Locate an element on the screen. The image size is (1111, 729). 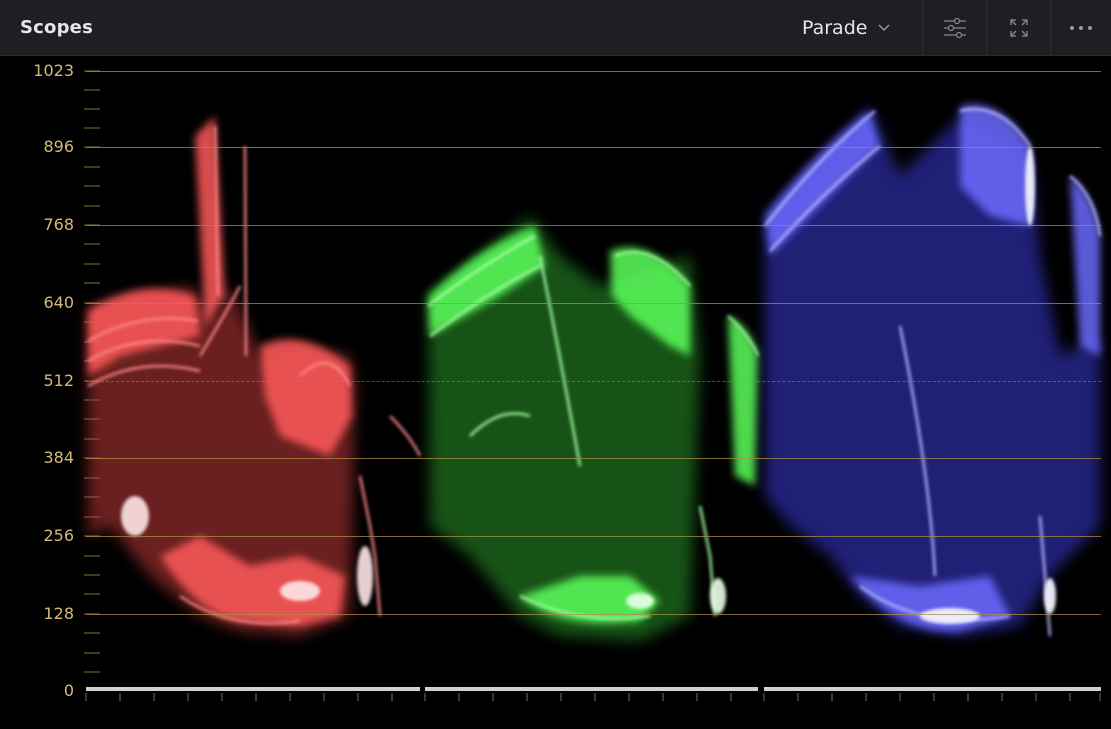
more-icon is located at coordinates (1081, 28).